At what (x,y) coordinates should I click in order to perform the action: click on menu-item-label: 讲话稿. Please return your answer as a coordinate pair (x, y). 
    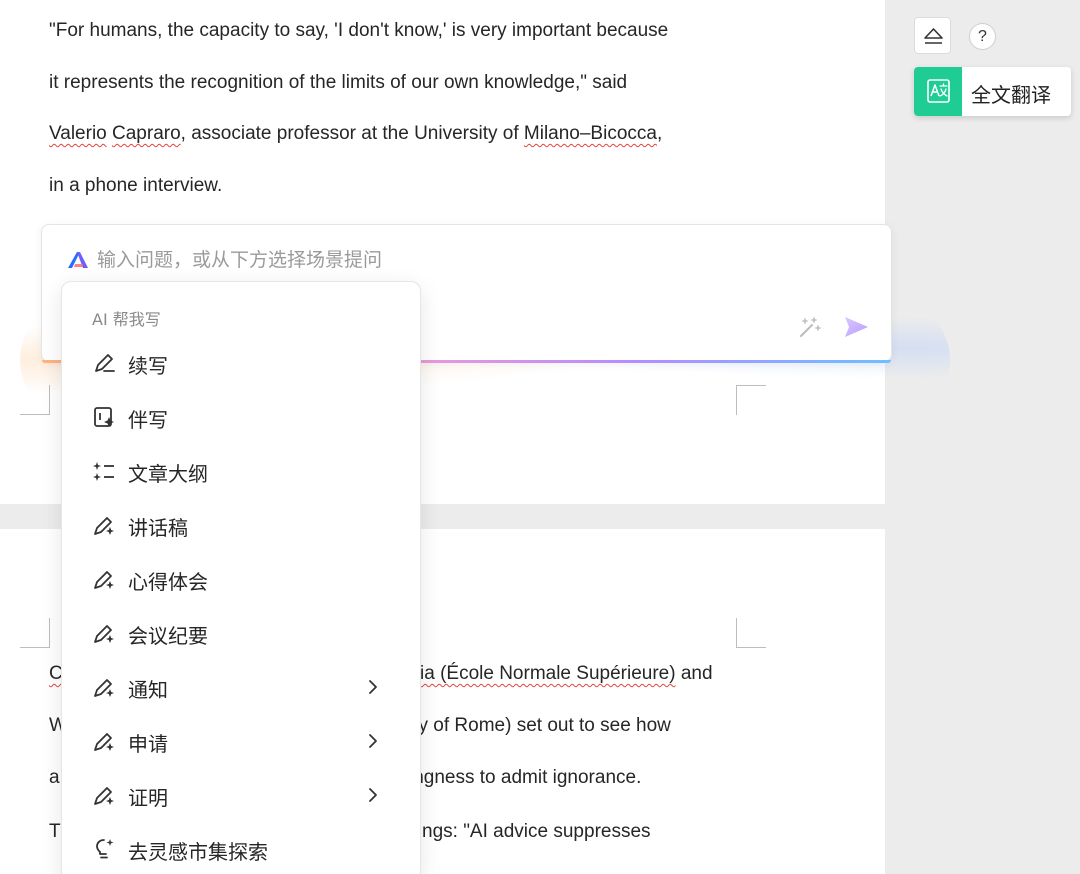
    Looking at the image, I should click on (158, 528).